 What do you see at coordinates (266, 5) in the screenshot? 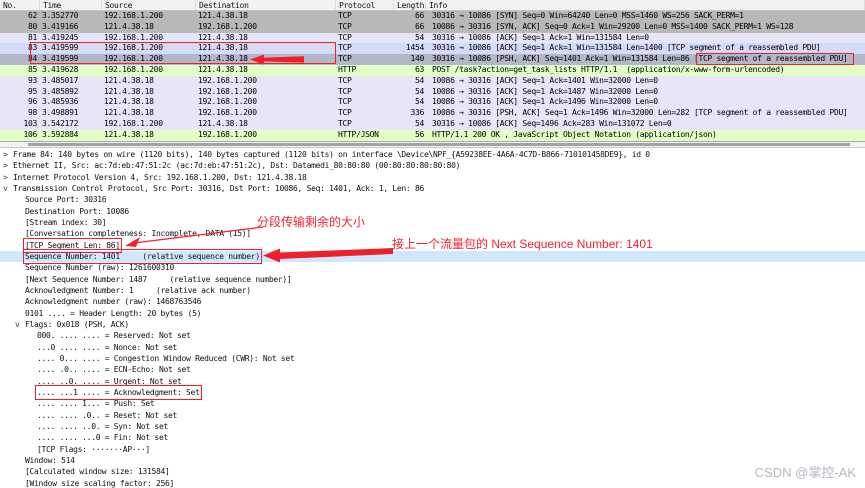
I see `column-header: Destination` at bounding box center [266, 5].